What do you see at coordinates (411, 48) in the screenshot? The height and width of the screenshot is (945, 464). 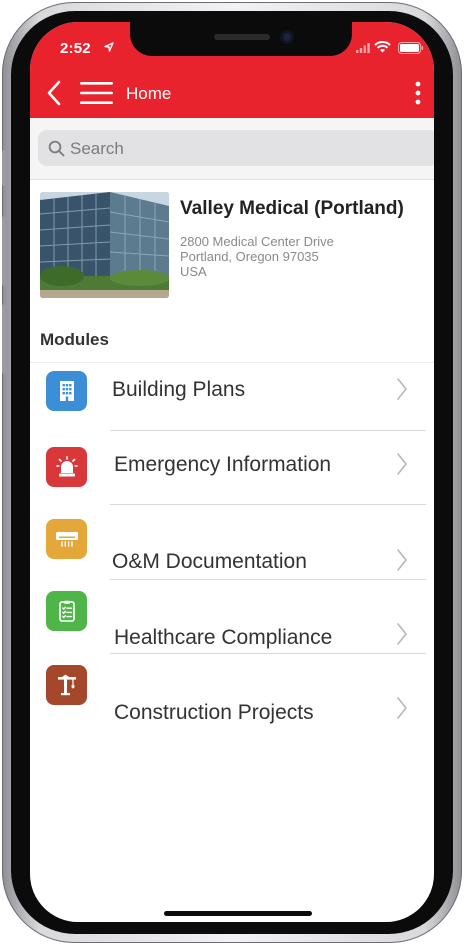 I see `battery-icon` at bounding box center [411, 48].